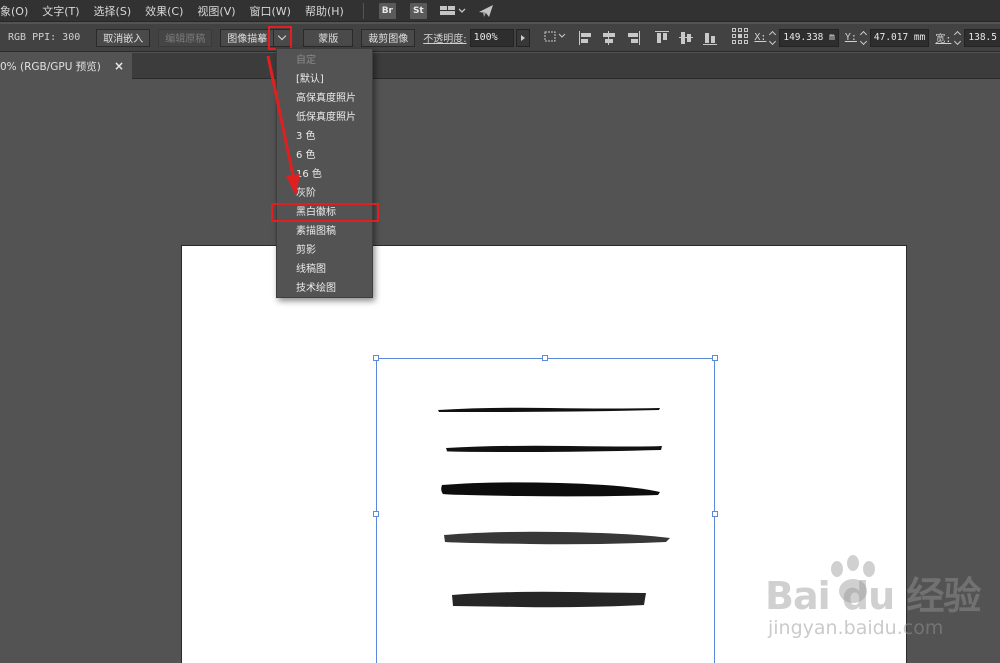 The image size is (1000, 663). What do you see at coordinates (809, 37) in the screenshot?
I see `x-input: 149.338 m` at bounding box center [809, 37].